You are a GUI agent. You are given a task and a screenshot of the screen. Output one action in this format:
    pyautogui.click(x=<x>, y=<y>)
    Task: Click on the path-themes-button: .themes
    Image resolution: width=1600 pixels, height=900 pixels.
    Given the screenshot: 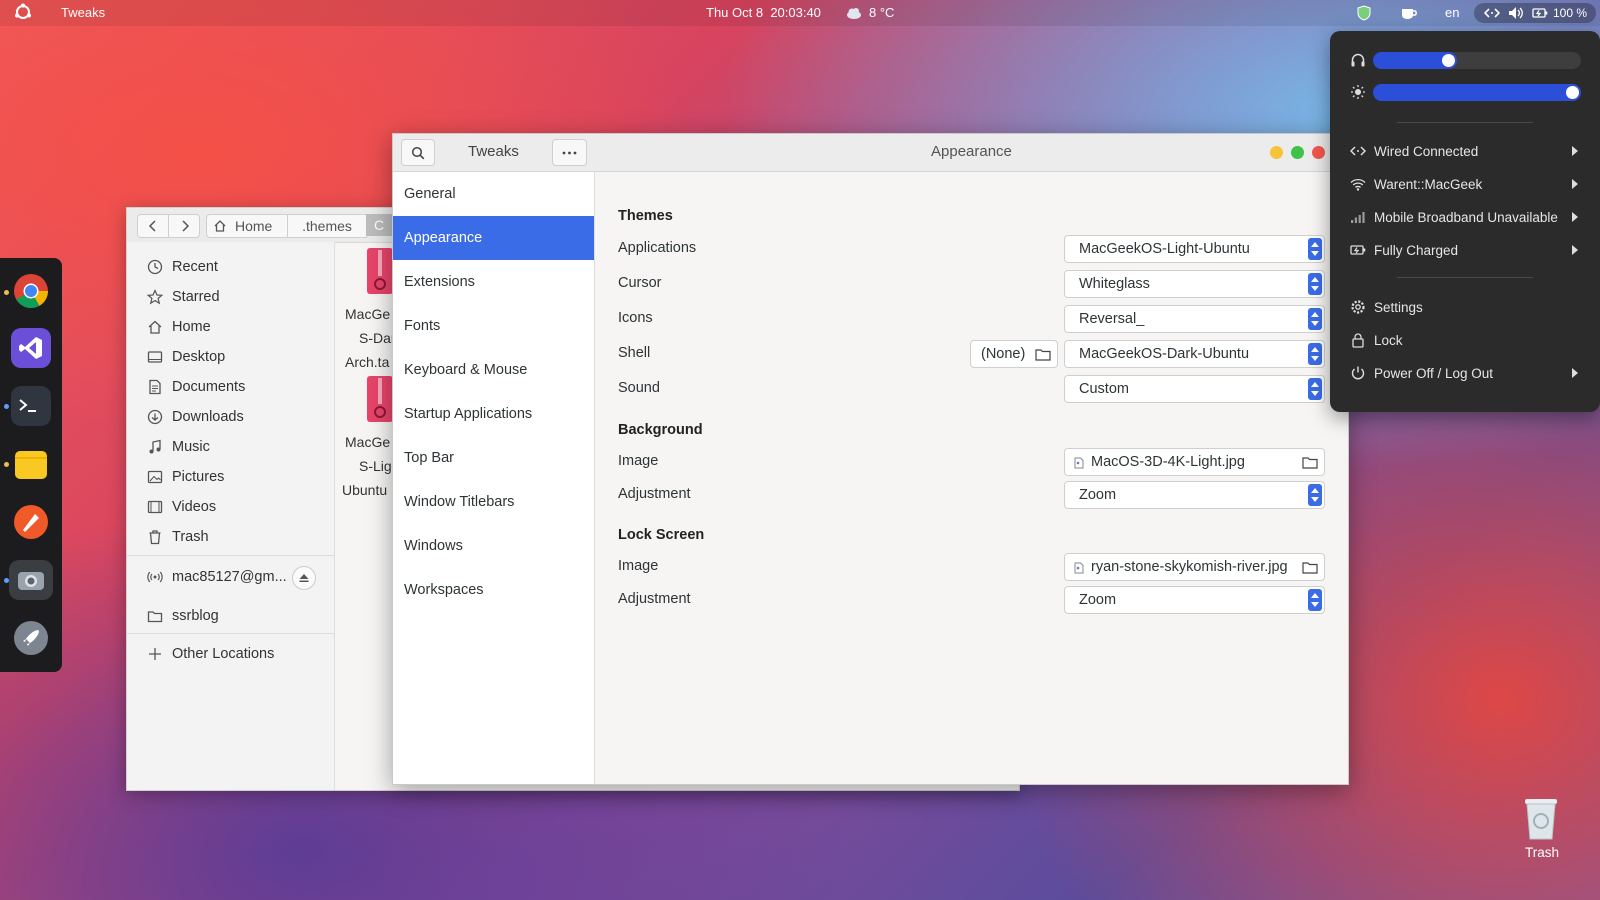 What is the action you would take?
    pyautogui.click(x=327, y=226)
    